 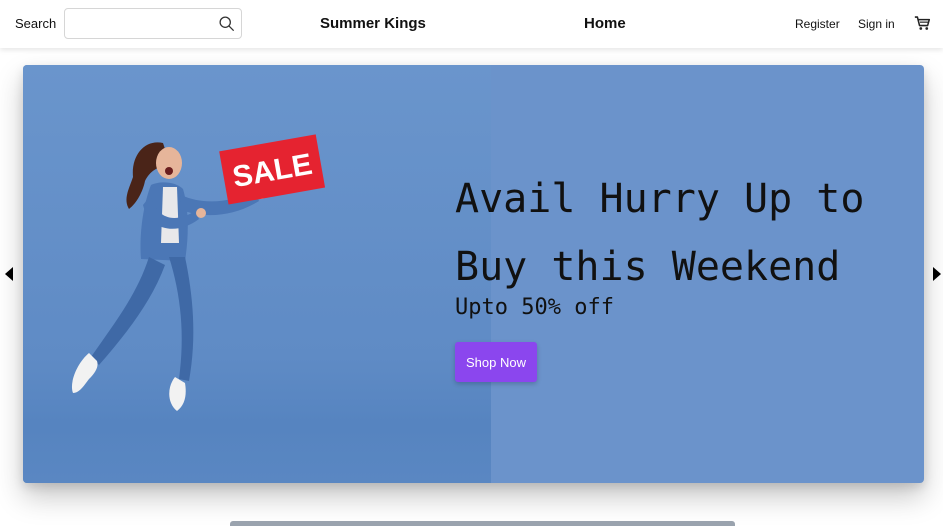 I want to click on sign-in-link: Sign in, so click(x=876, y=24).